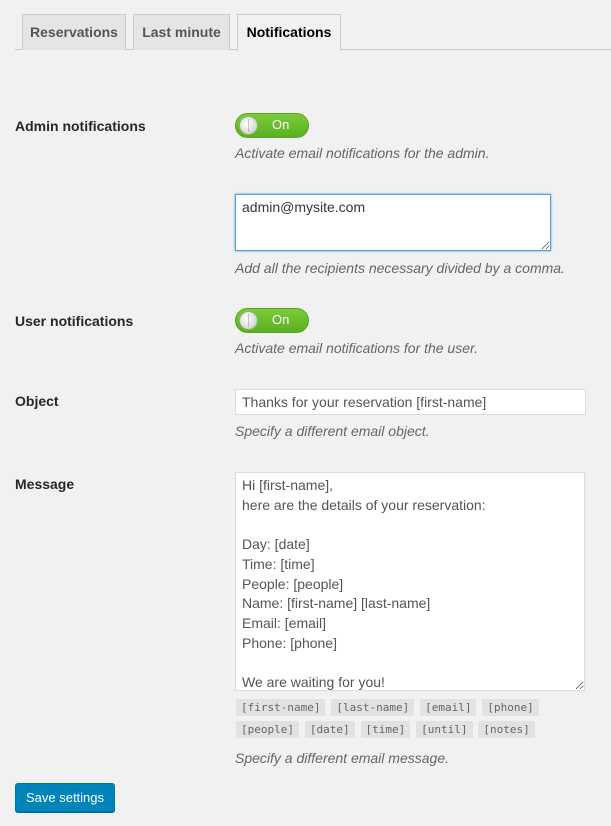 This screenshot has height=826, width=611. What do you see at coordinates (385, 729) in the screenshot?
I see `placeholder-tag-time: [time]` at bounding box center [385, 729].